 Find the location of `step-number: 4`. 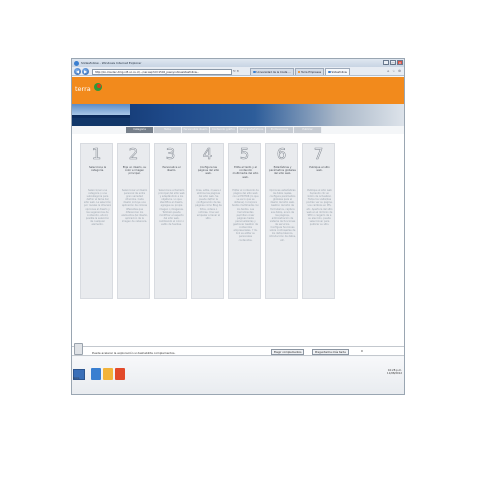

step-number: 4 is located at coordinates (207, 154).